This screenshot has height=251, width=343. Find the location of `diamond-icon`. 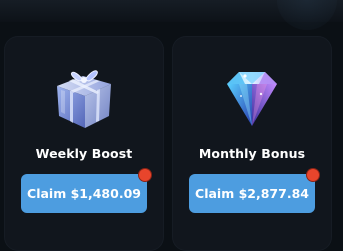

diamond-icon is located at coordinates (252, 99).